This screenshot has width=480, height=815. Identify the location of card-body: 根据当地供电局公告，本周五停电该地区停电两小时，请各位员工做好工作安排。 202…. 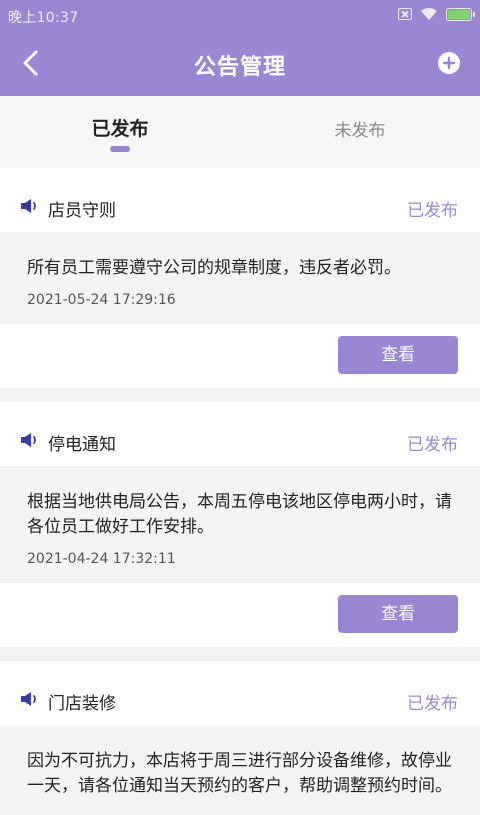
(240, 524).